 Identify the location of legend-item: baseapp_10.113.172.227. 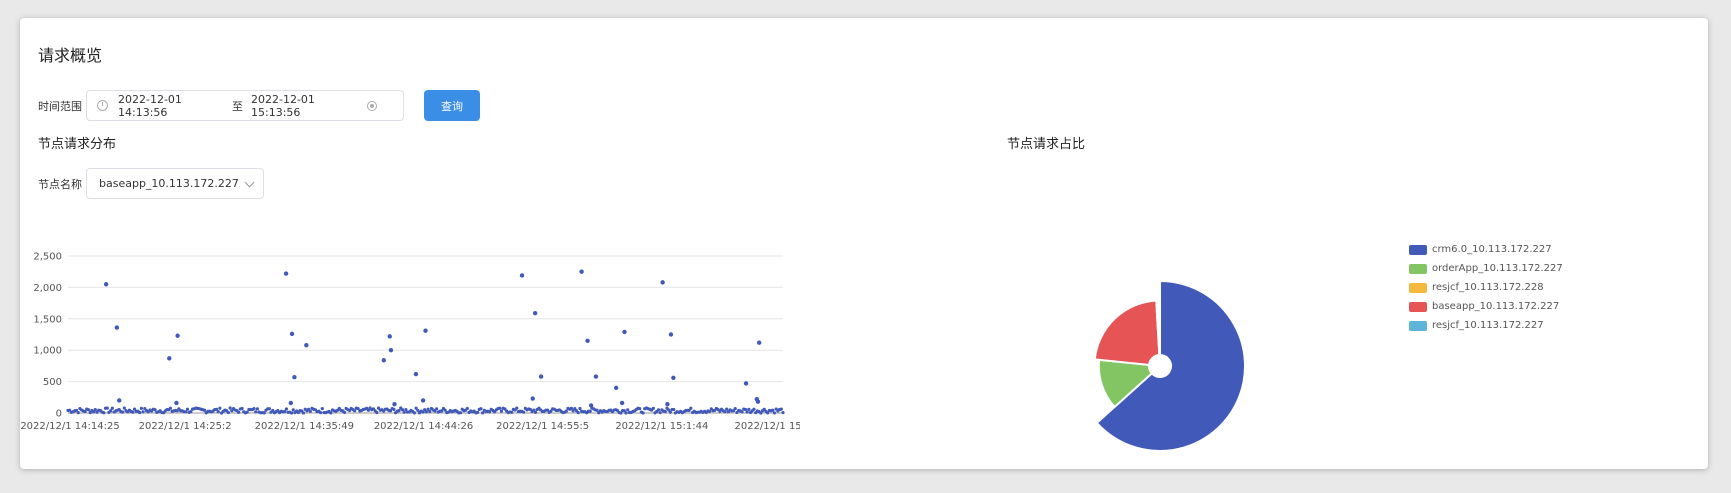
(1486, 306).